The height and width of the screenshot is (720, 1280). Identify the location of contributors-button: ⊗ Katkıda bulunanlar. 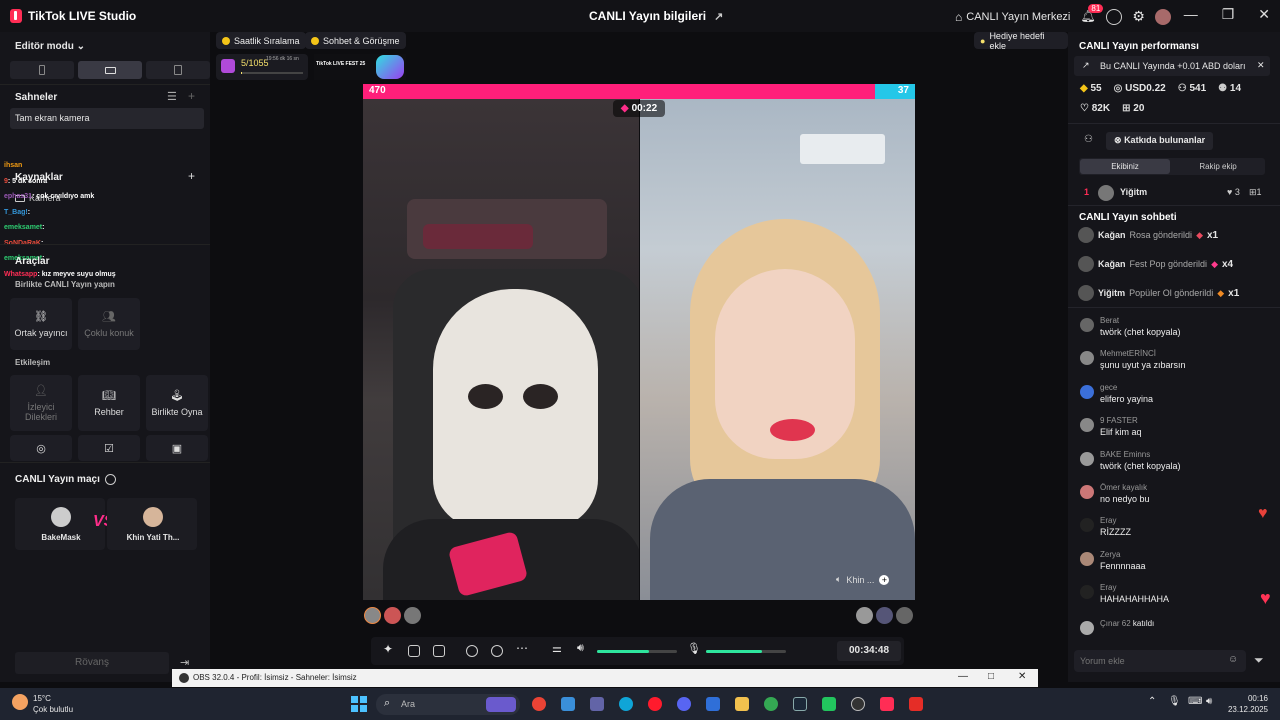
(1160, 141).